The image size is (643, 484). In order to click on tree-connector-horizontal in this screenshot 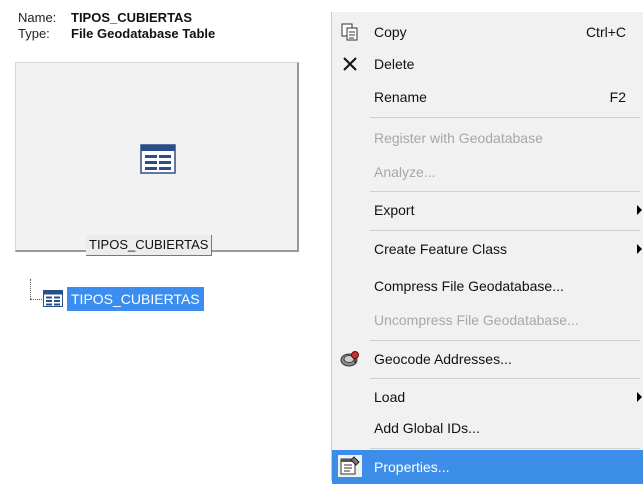, I will do `click(36, 299)`.